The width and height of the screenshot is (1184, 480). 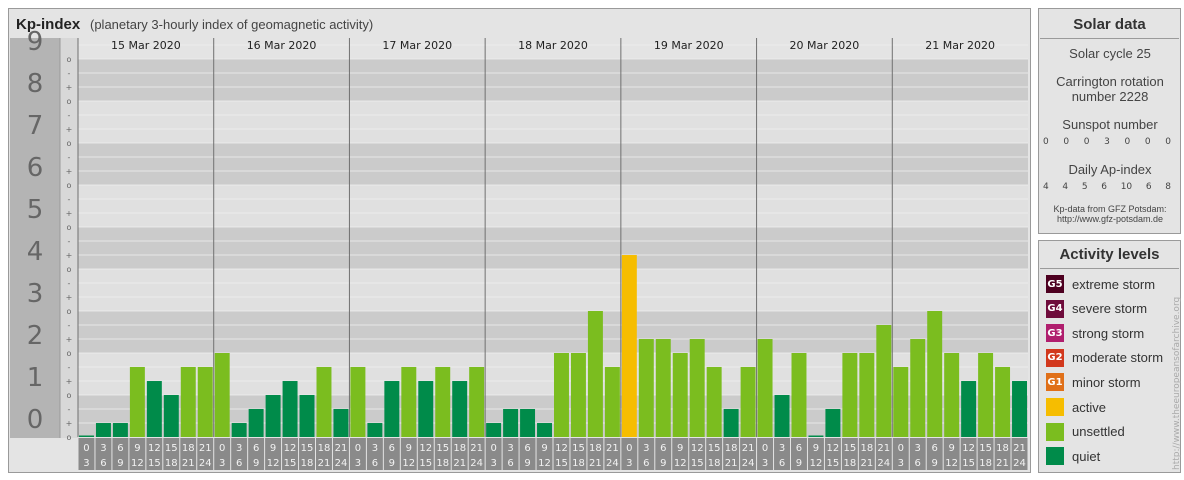 I want to click on sunspot-values: 0 0 0 3 0 0 0, so click(x=1107, y=142).